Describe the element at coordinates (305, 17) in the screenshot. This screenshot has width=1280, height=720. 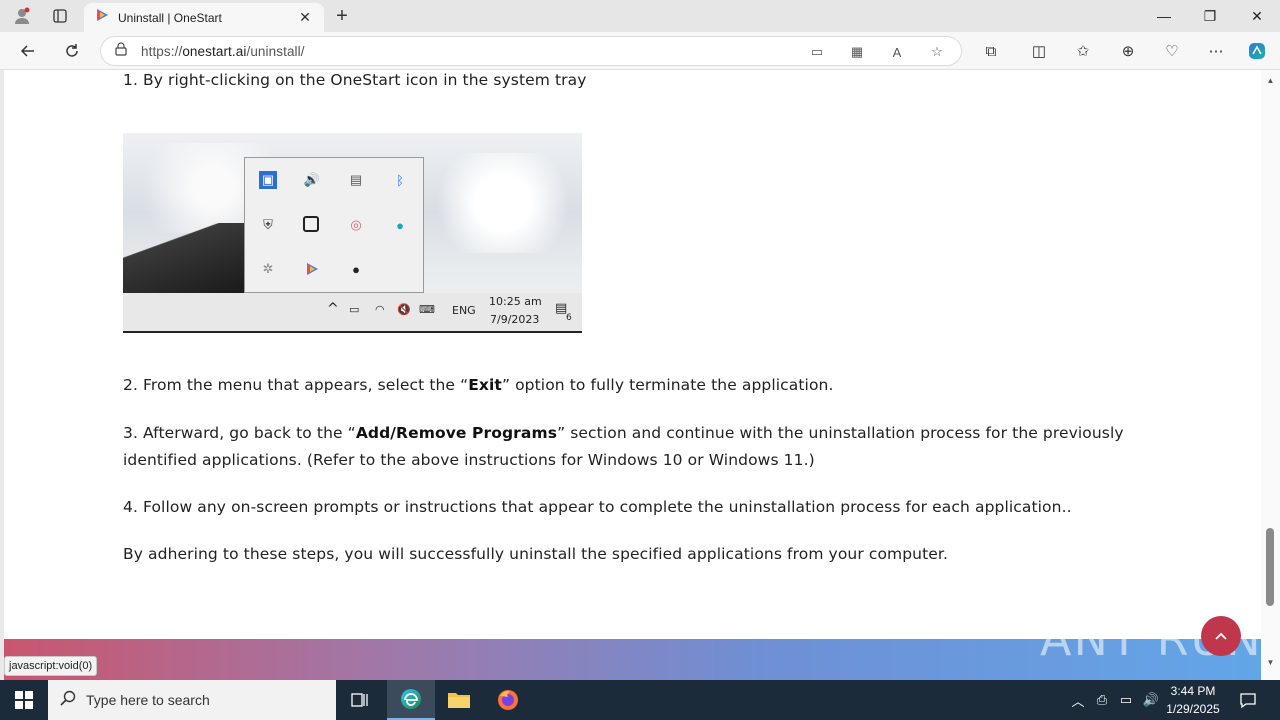
I see `tab-close-icon: ✕` at that location.